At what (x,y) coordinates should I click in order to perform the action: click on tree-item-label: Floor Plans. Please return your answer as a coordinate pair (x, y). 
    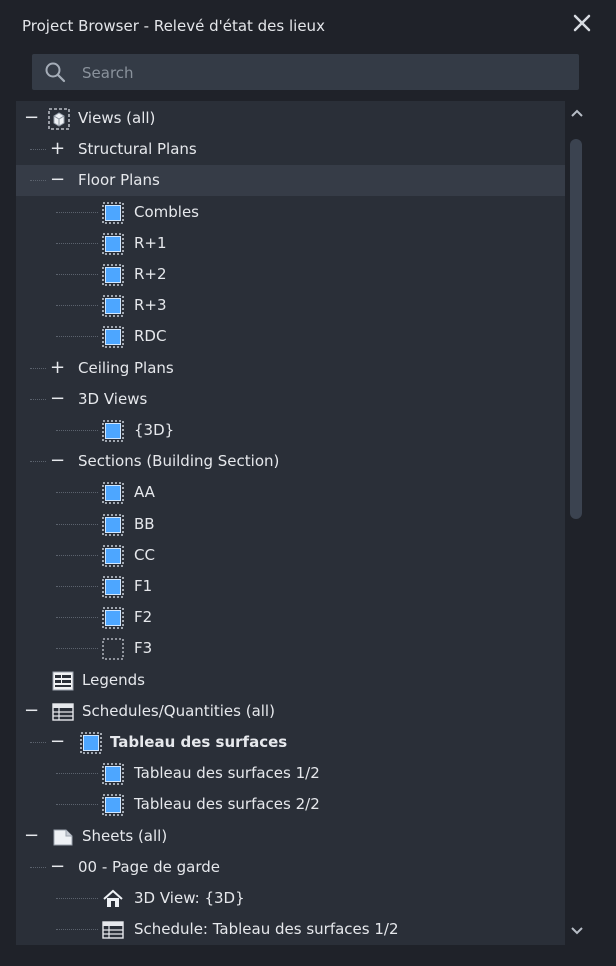
    Looking at the image, I should click on (119, 180).